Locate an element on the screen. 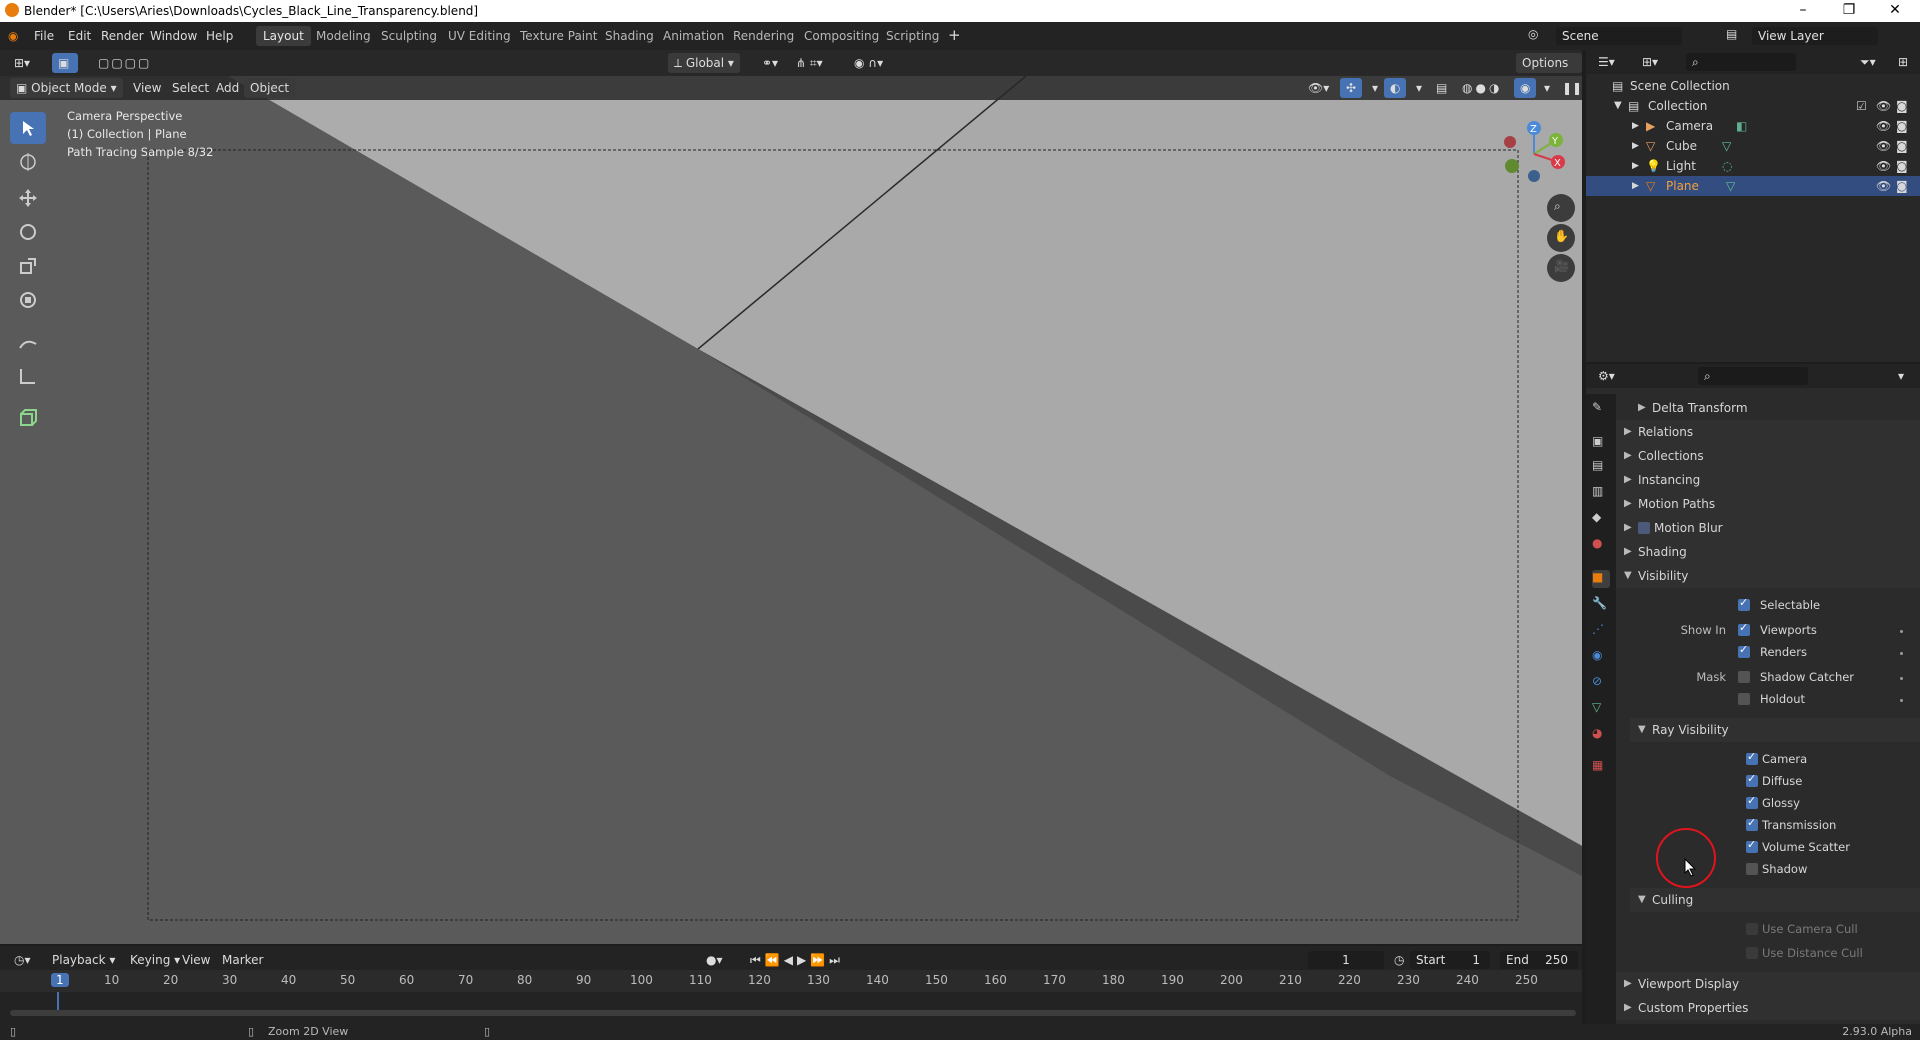  pivot-icon: ⚭▾ is located at coordinates (770, 63).